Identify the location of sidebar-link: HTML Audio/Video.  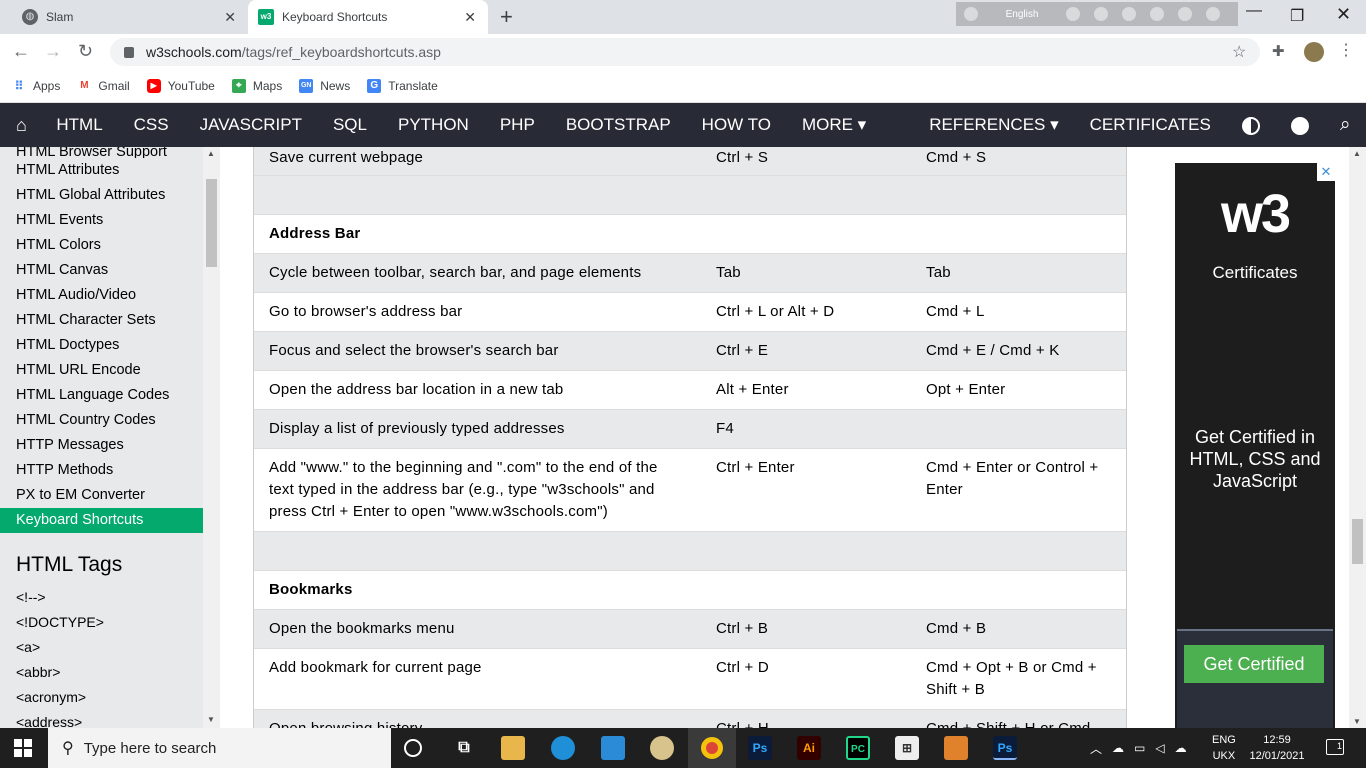
(101, 295).